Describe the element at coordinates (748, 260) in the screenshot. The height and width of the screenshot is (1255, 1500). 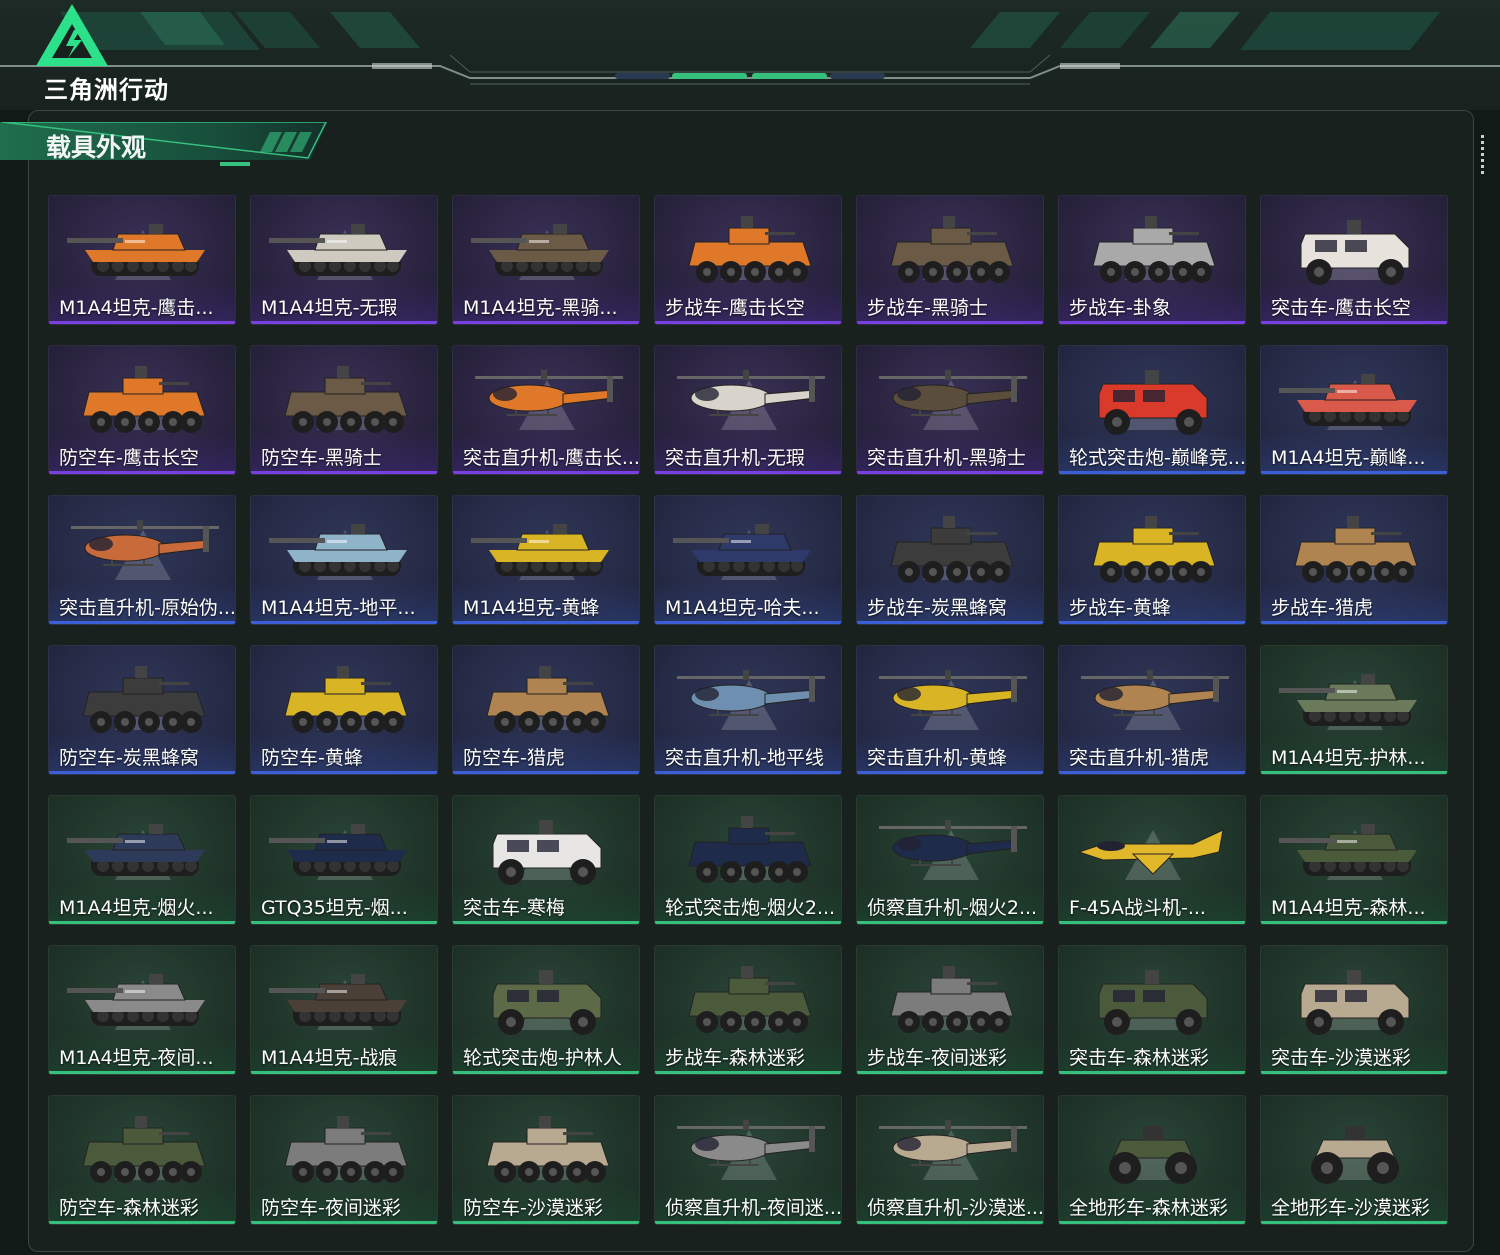
I see `vehicle-skin-card: 步战车-鹰击长空` at that location.